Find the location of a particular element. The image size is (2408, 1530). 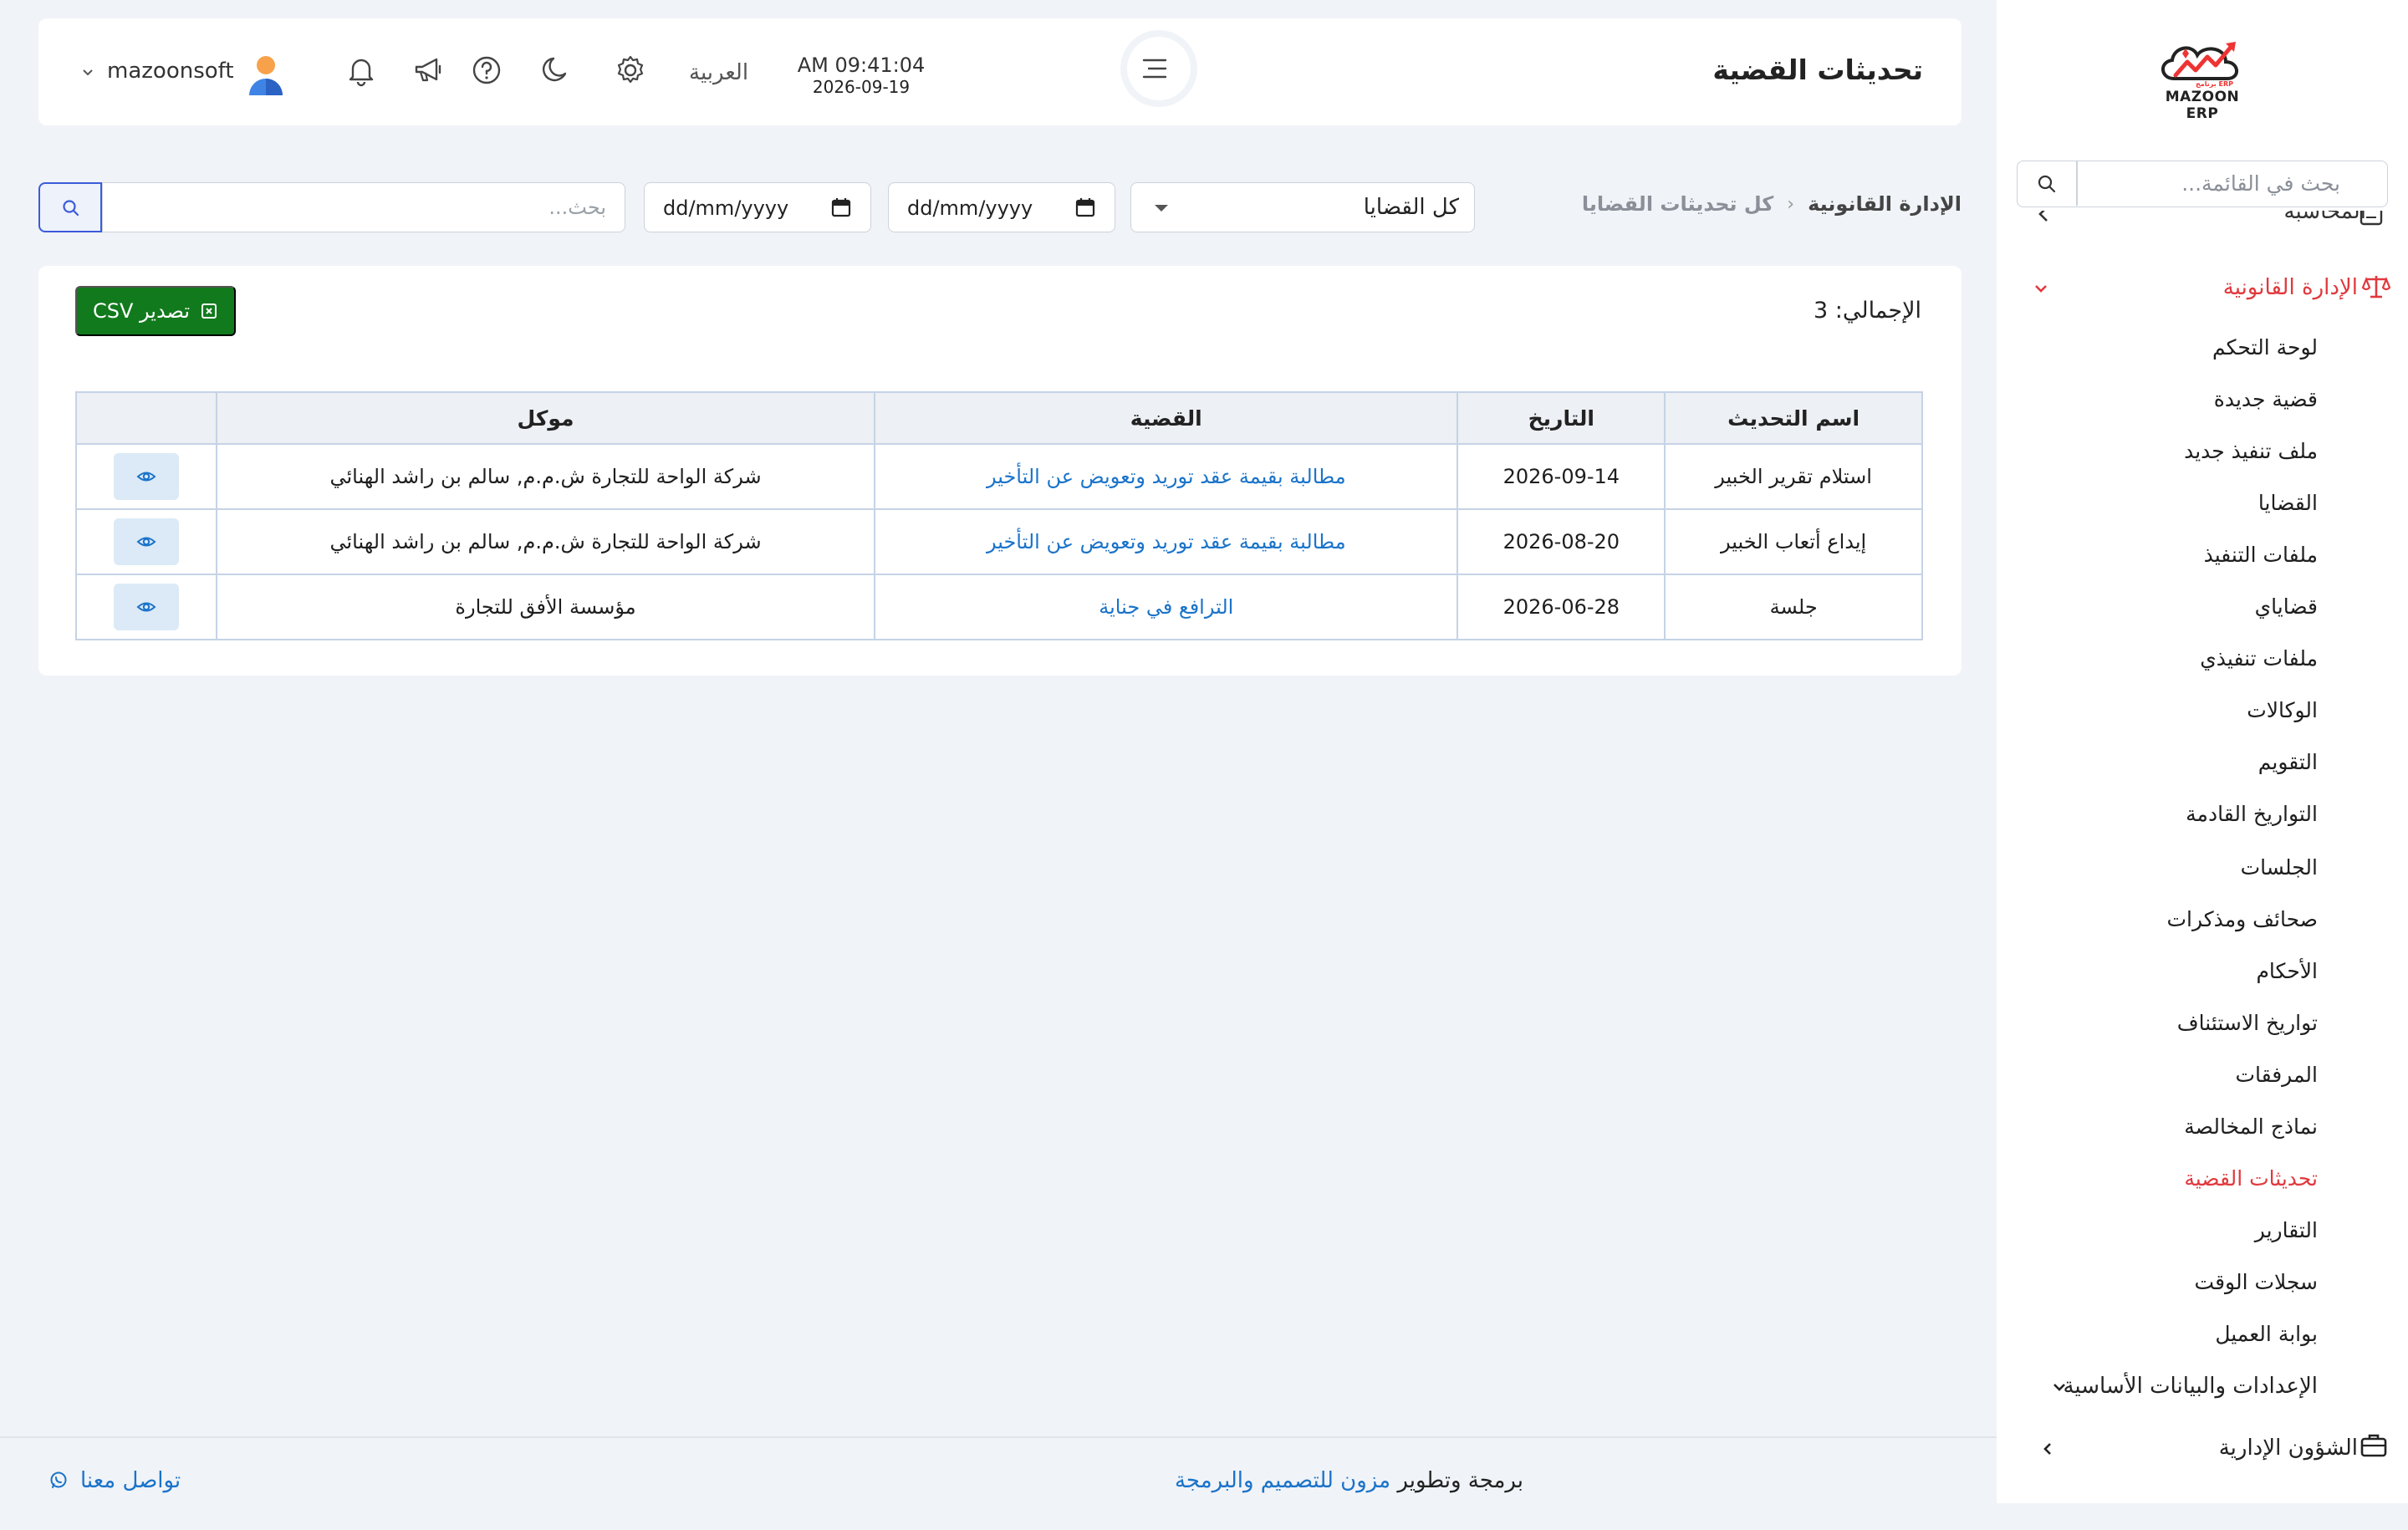

footer-divider is located at coordinates (998, 1437).